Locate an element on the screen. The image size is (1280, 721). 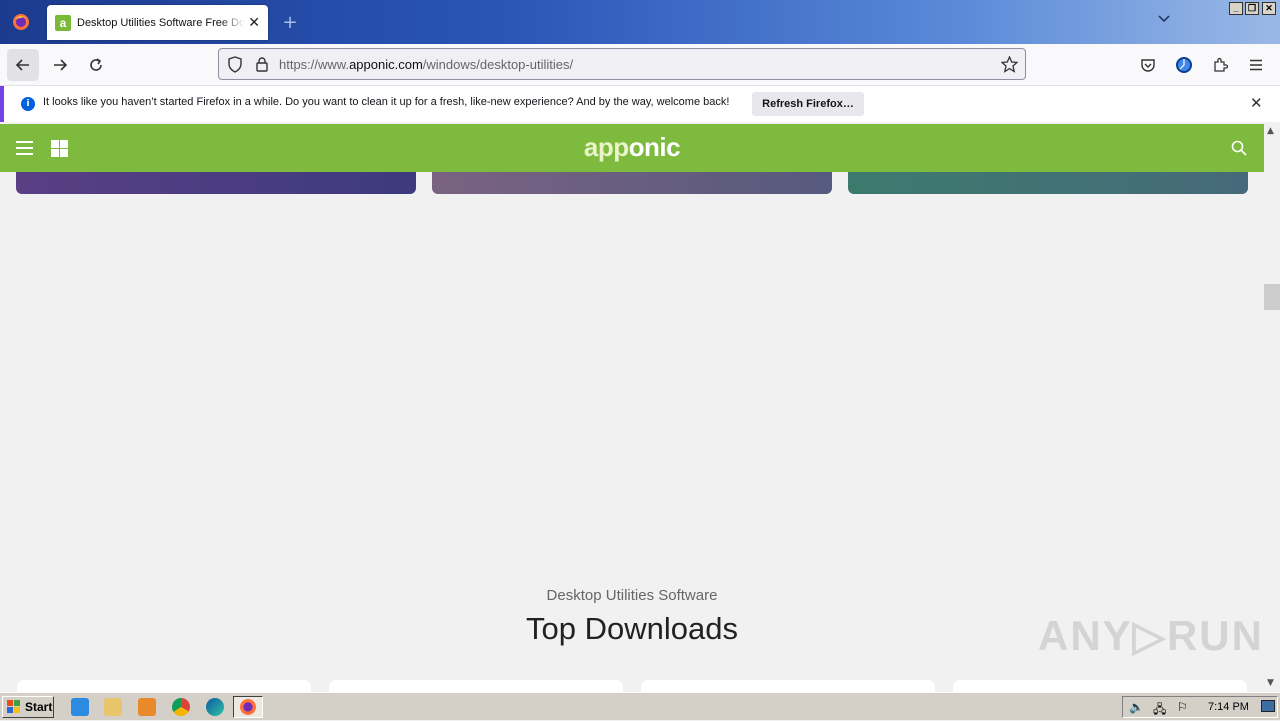
firefox-taskbar-icon is located at coordinates (248, 707).